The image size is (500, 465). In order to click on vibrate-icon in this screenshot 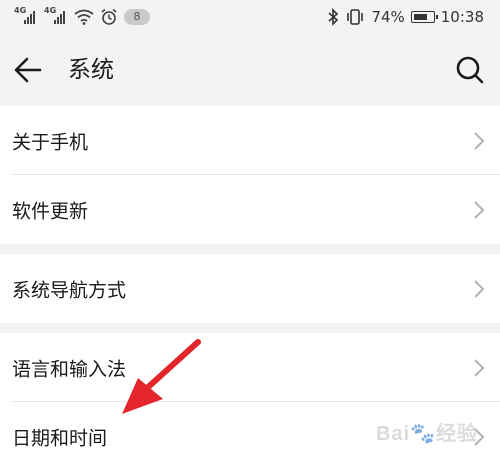, I will do `click(355, 17)`.